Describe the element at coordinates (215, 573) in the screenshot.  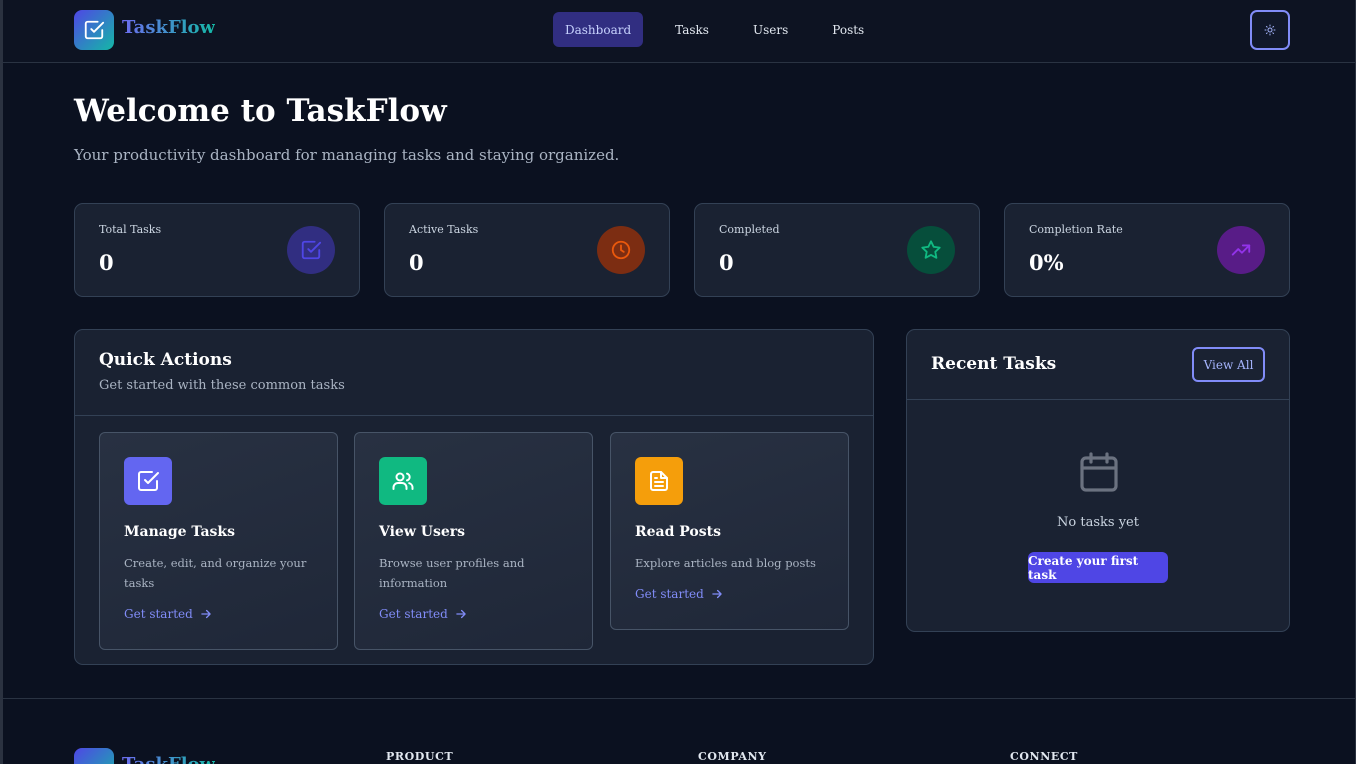
I see `card-description: Create, edit, and organize your tasks` at that location.